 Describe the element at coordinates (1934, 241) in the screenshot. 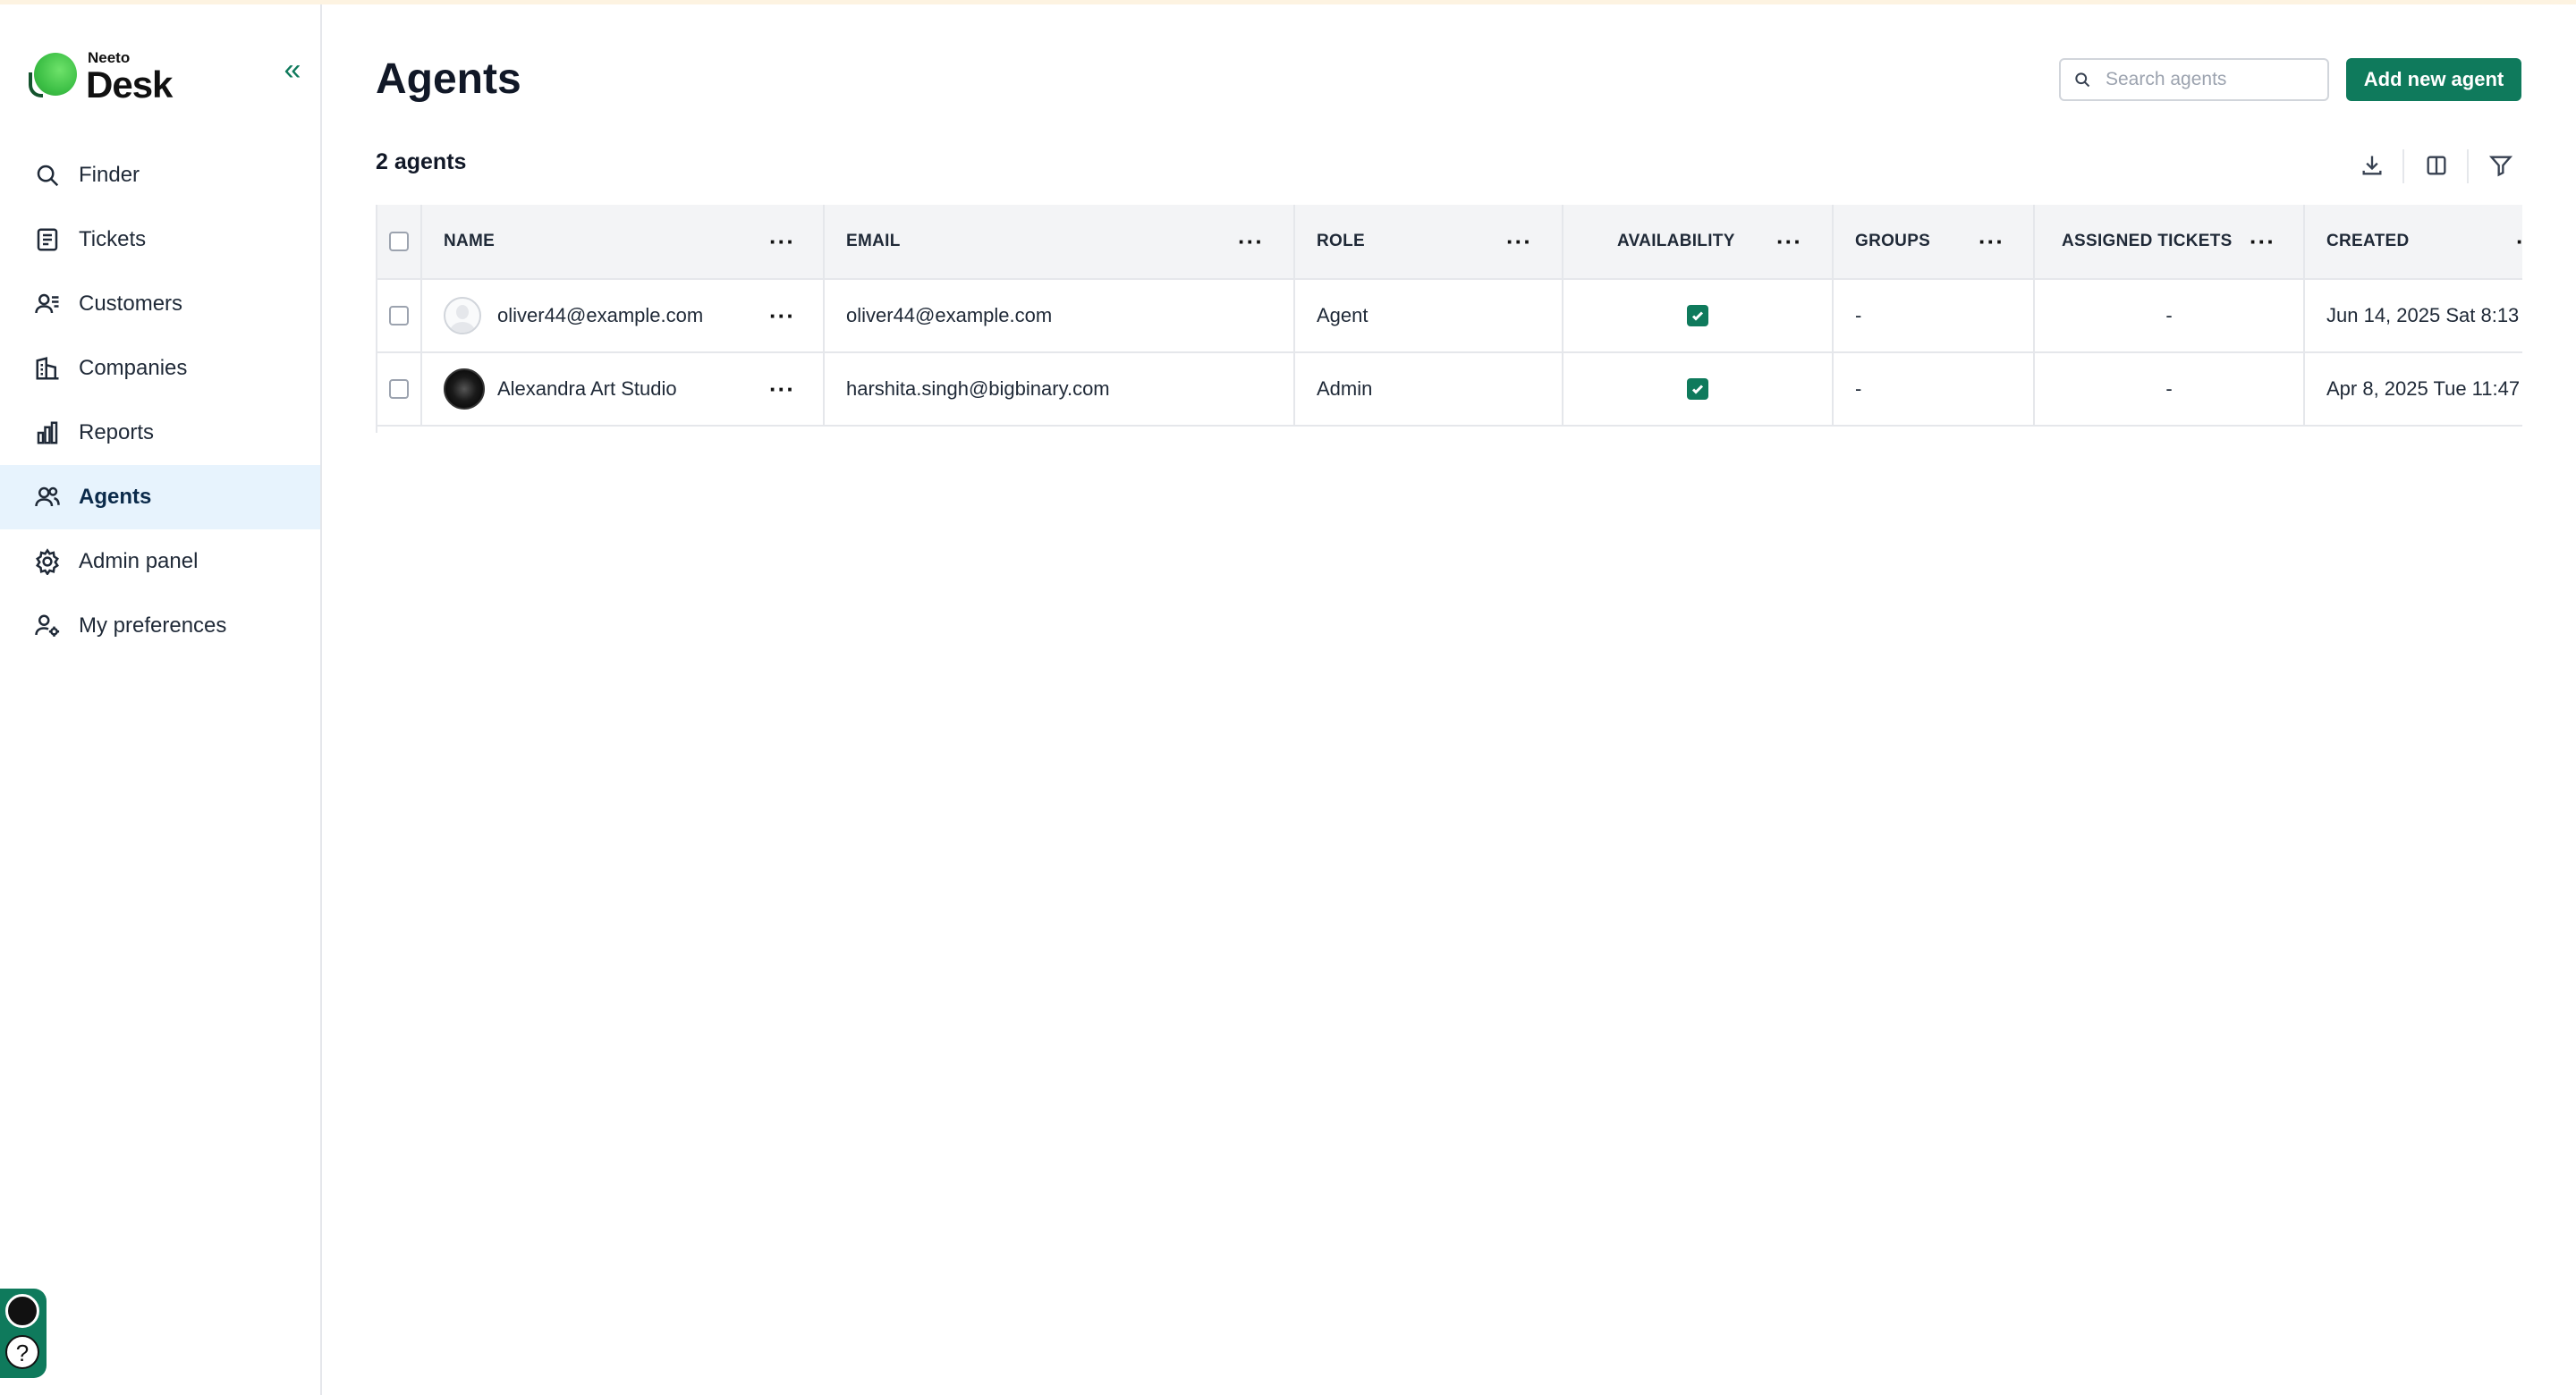

I see `column-header-groups: GROUPS ···` at that location.